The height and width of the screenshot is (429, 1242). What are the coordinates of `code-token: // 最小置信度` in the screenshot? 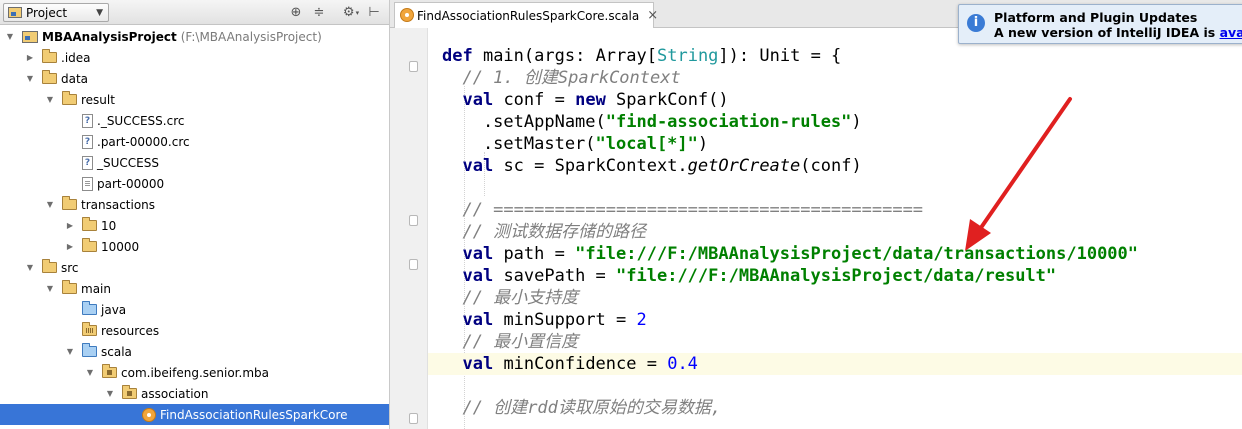 It's located at (510, 342).